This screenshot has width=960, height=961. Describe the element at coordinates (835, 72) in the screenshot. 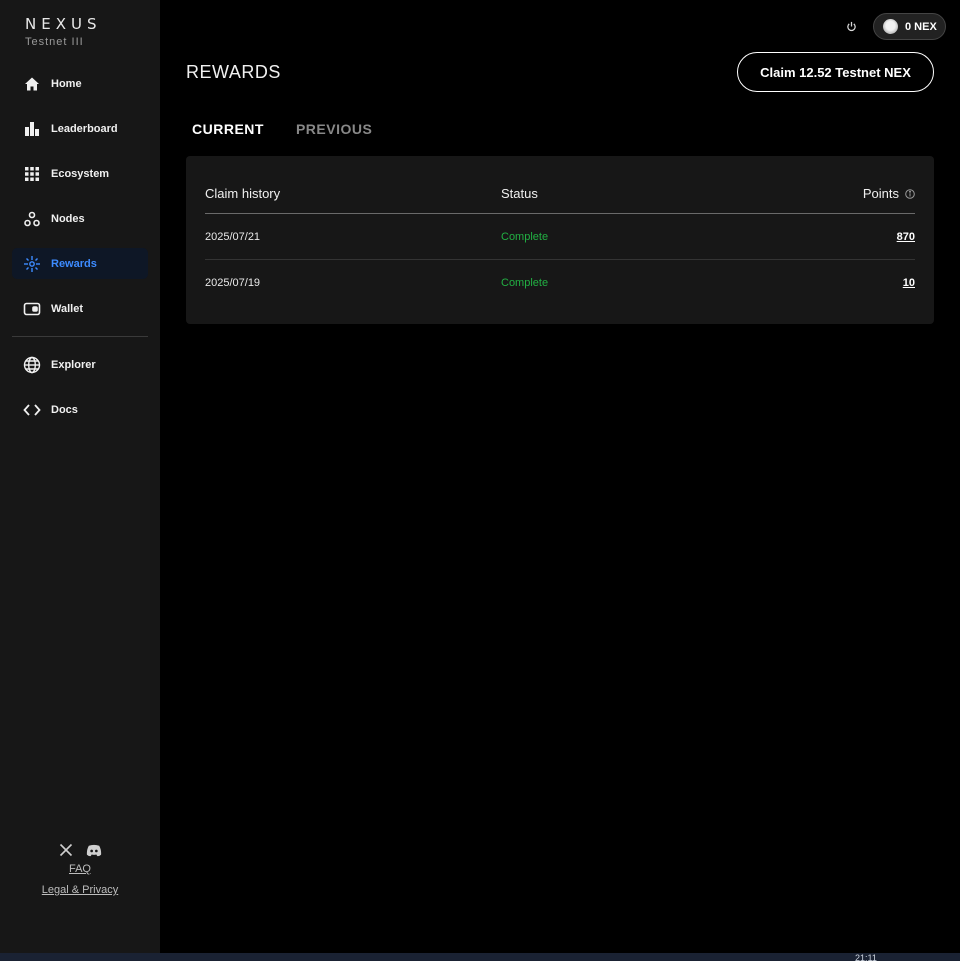

I see `claim-button: Claim 12.52 Testnet NEX` at that location.